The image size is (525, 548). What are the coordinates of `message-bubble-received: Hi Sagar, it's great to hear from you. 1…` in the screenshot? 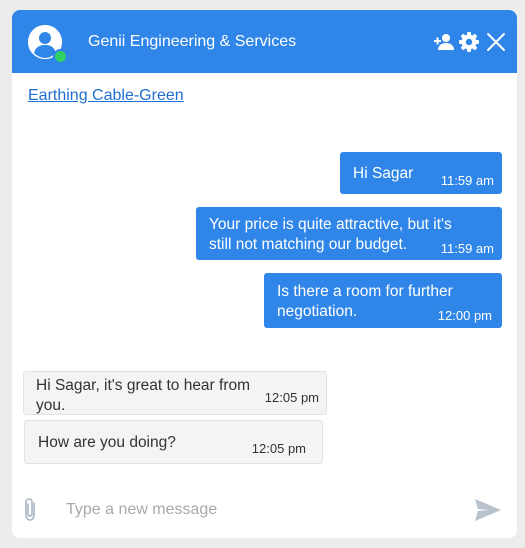 It's located at (175, 393).